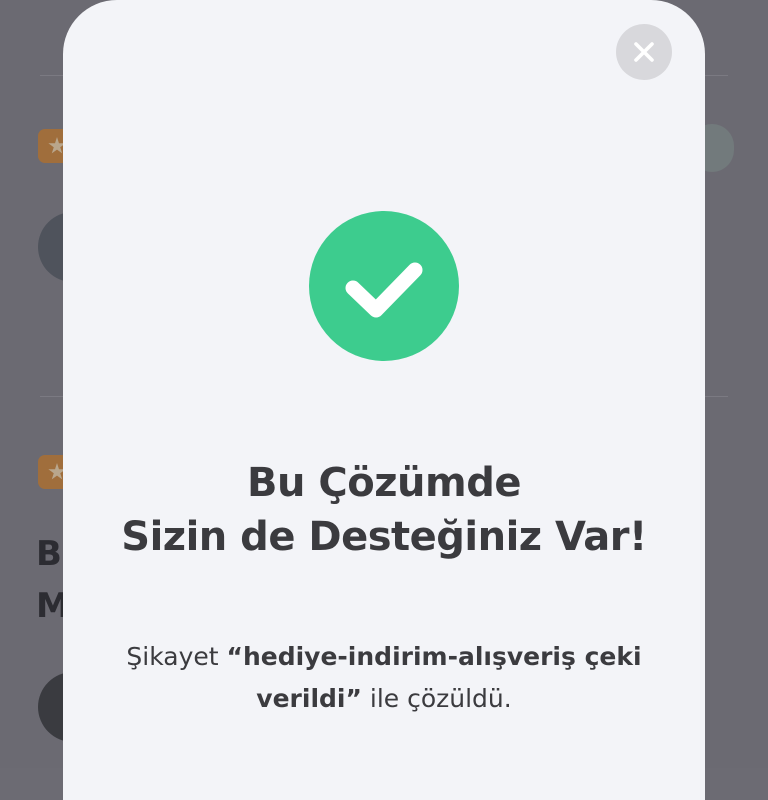 The height and width of the screenshot is (800, 768). What do you see at coordinates (384, 510) in the screenshot?
I see `modal-title: Bu Çözümde Sizin de Desteğiniz Var!` at bounding box center [384, 510].